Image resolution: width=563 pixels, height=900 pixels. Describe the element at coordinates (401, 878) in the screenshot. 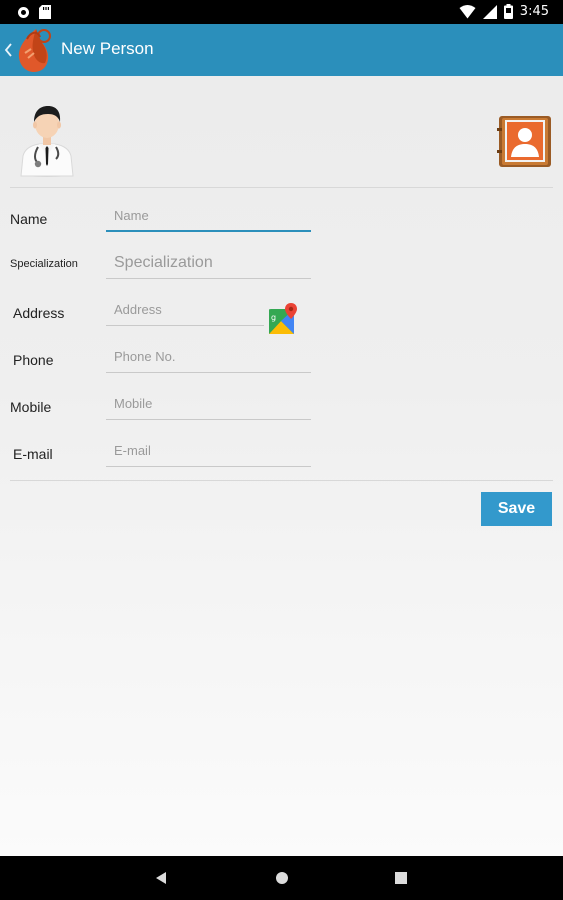

I see `recents-square-icon` at that location.